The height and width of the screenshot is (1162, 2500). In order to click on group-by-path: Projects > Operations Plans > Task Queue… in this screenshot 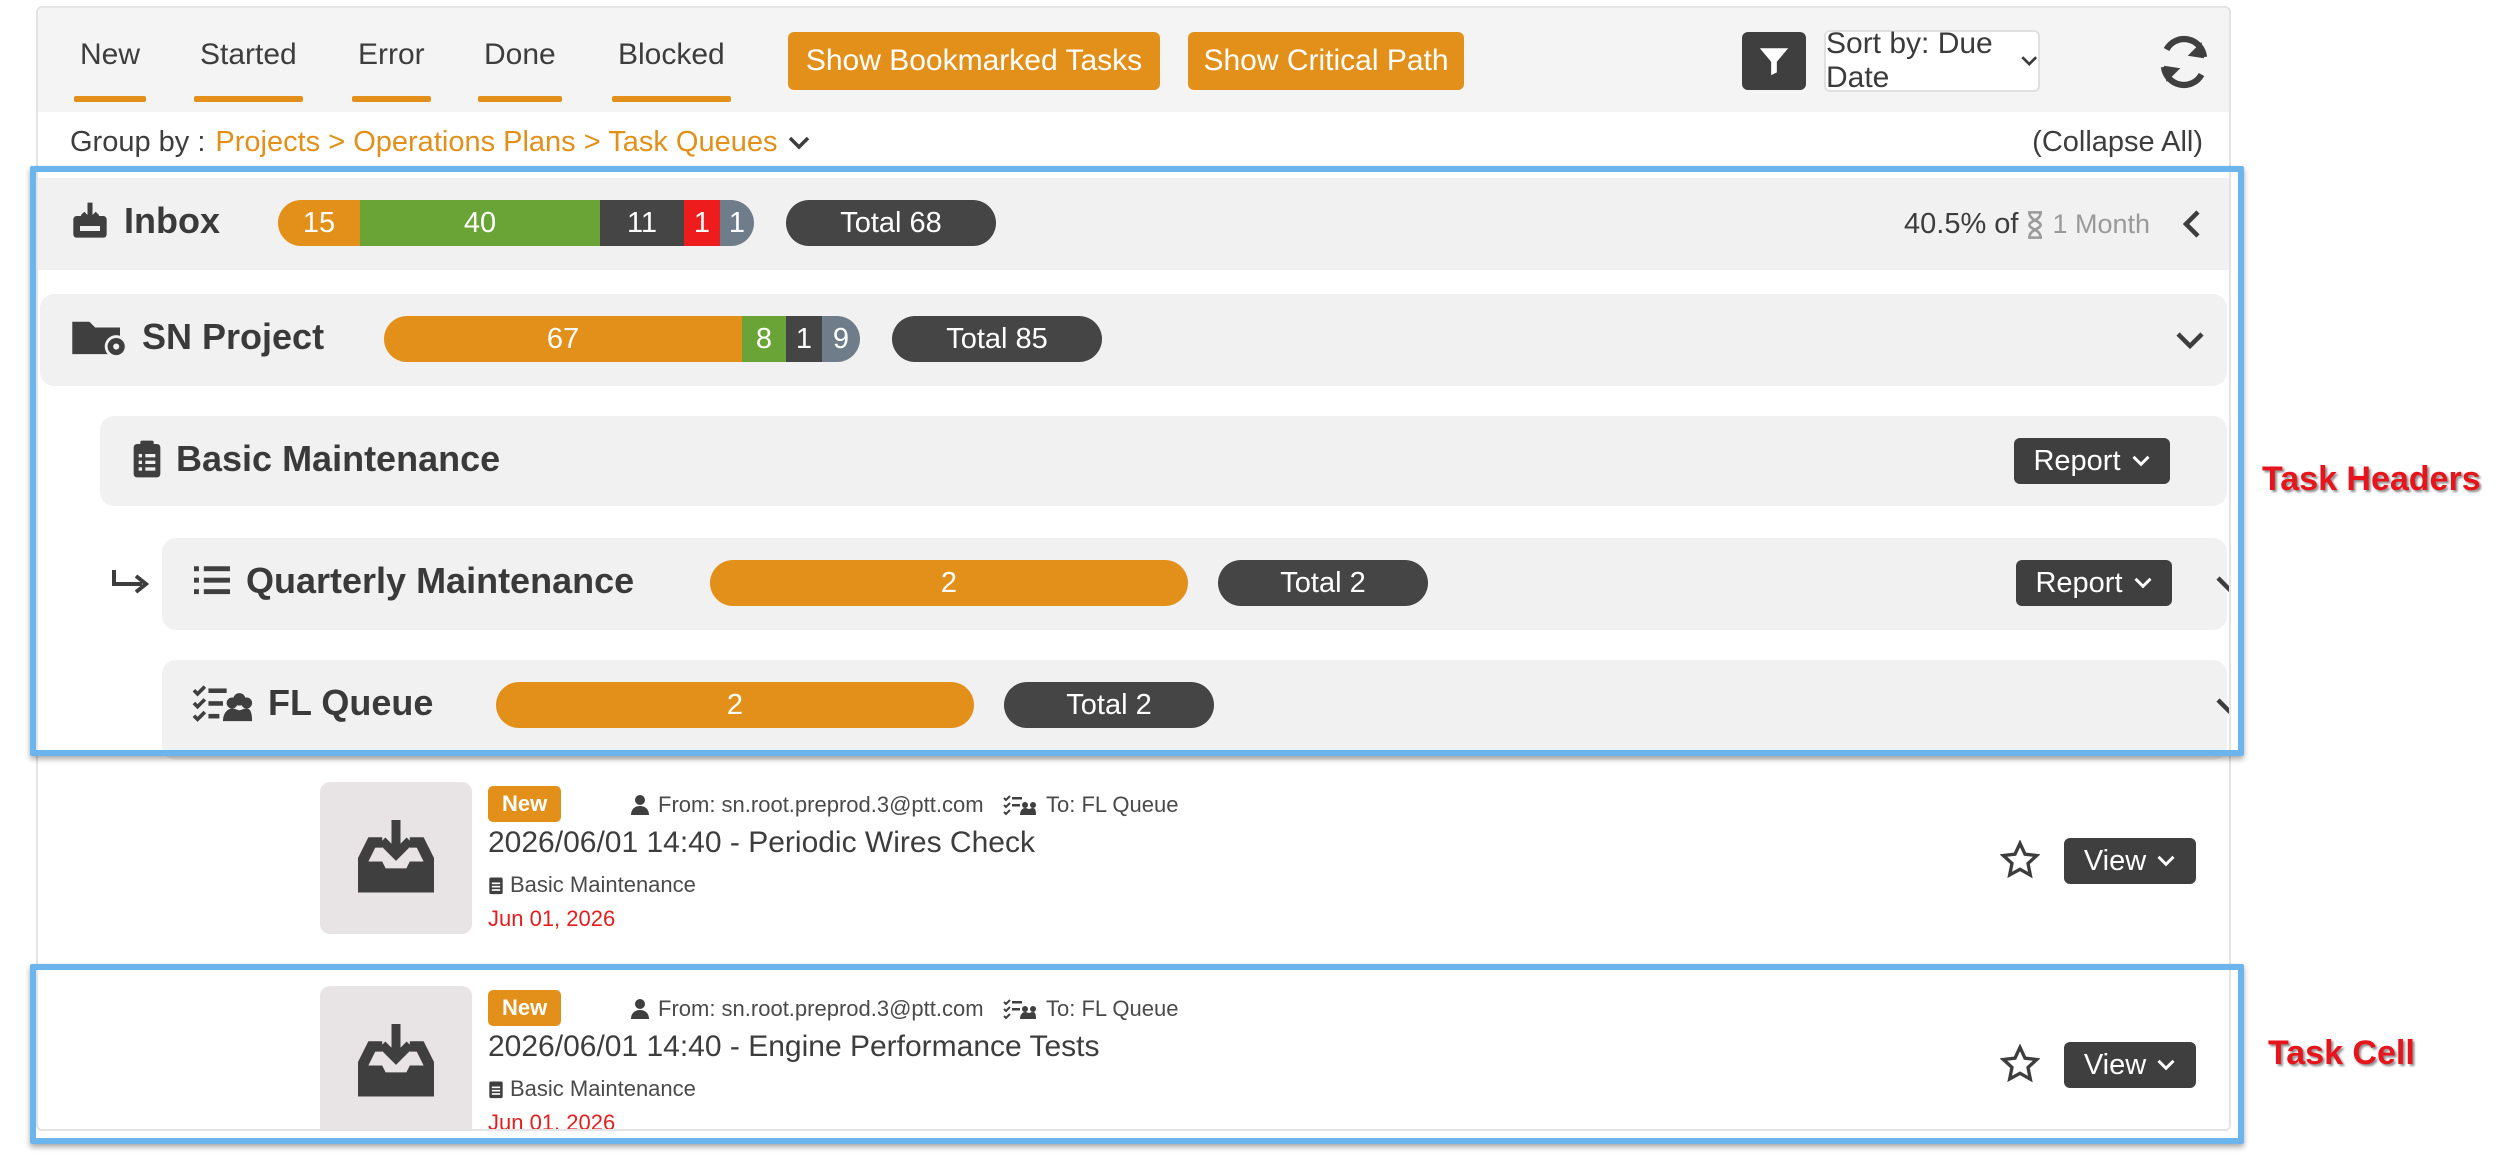, I will do `click(496, 142)`.